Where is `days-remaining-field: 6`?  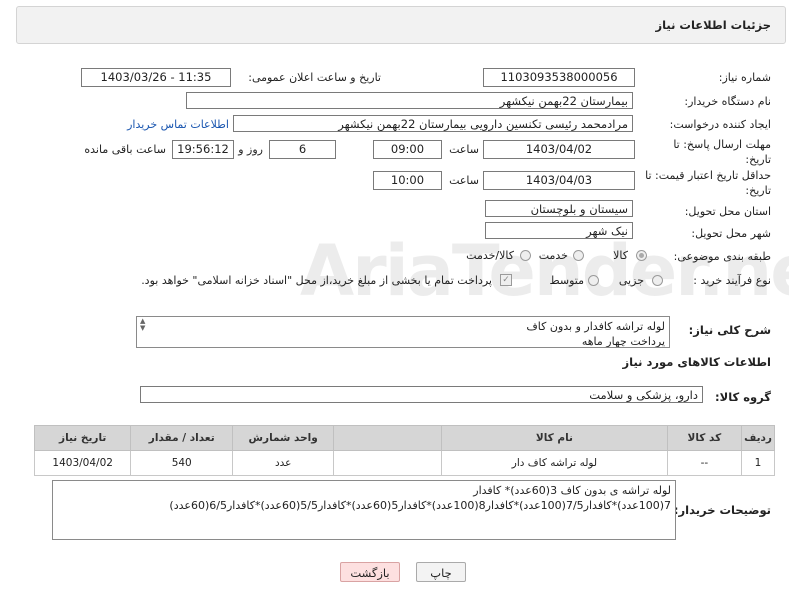 days-remaining-field: 6 is located at coordinates (302, 149).